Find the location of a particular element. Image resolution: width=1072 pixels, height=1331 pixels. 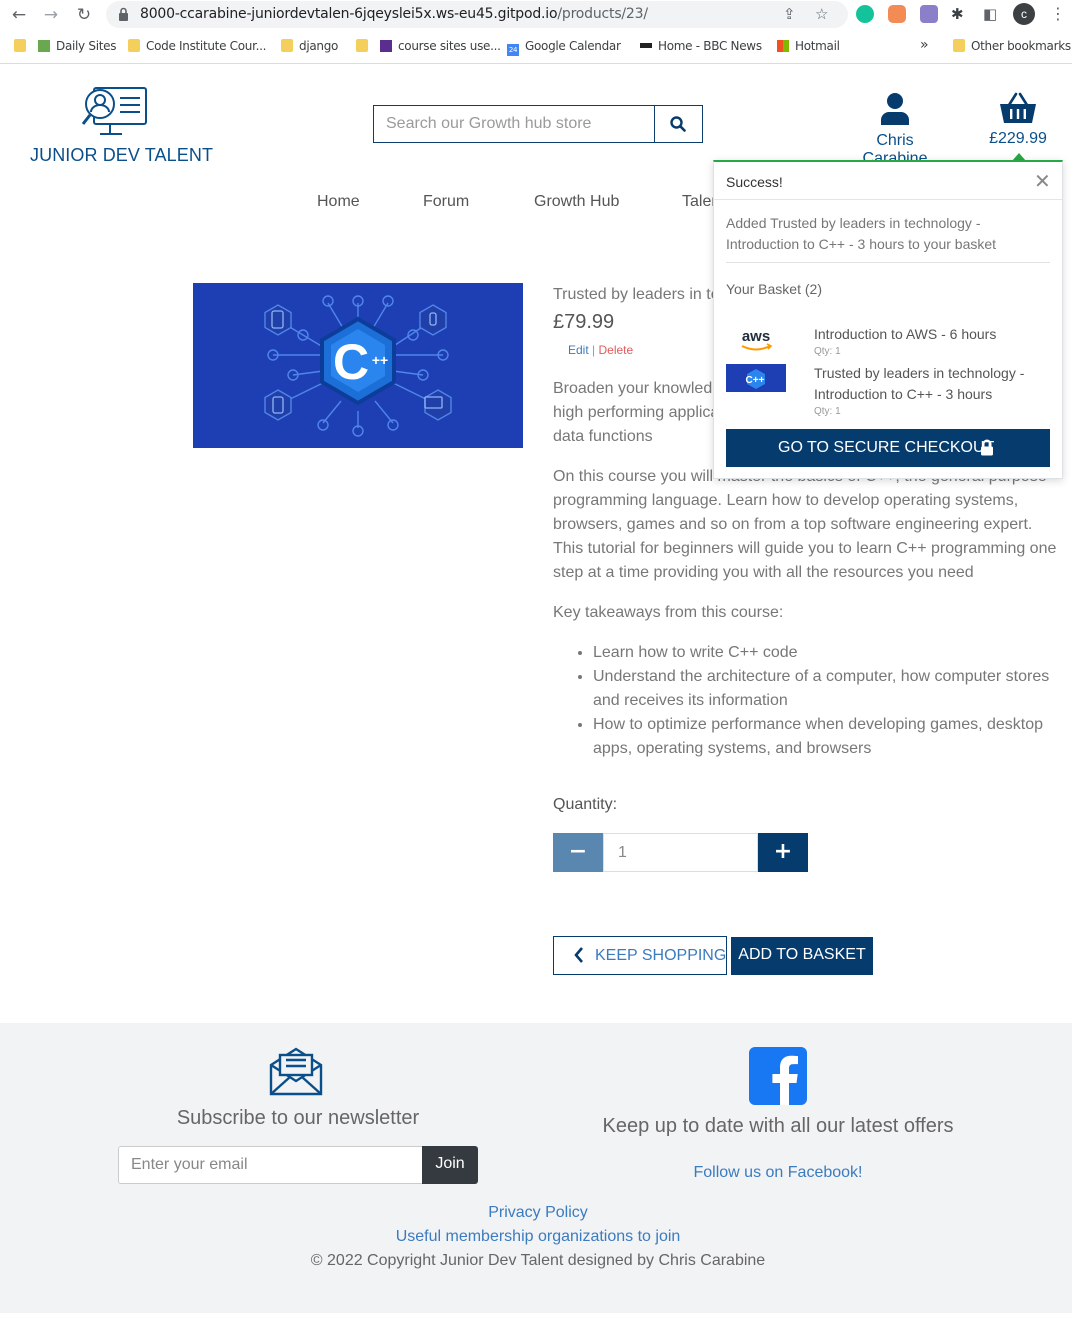

search-input is located at coordinates (514, 124).